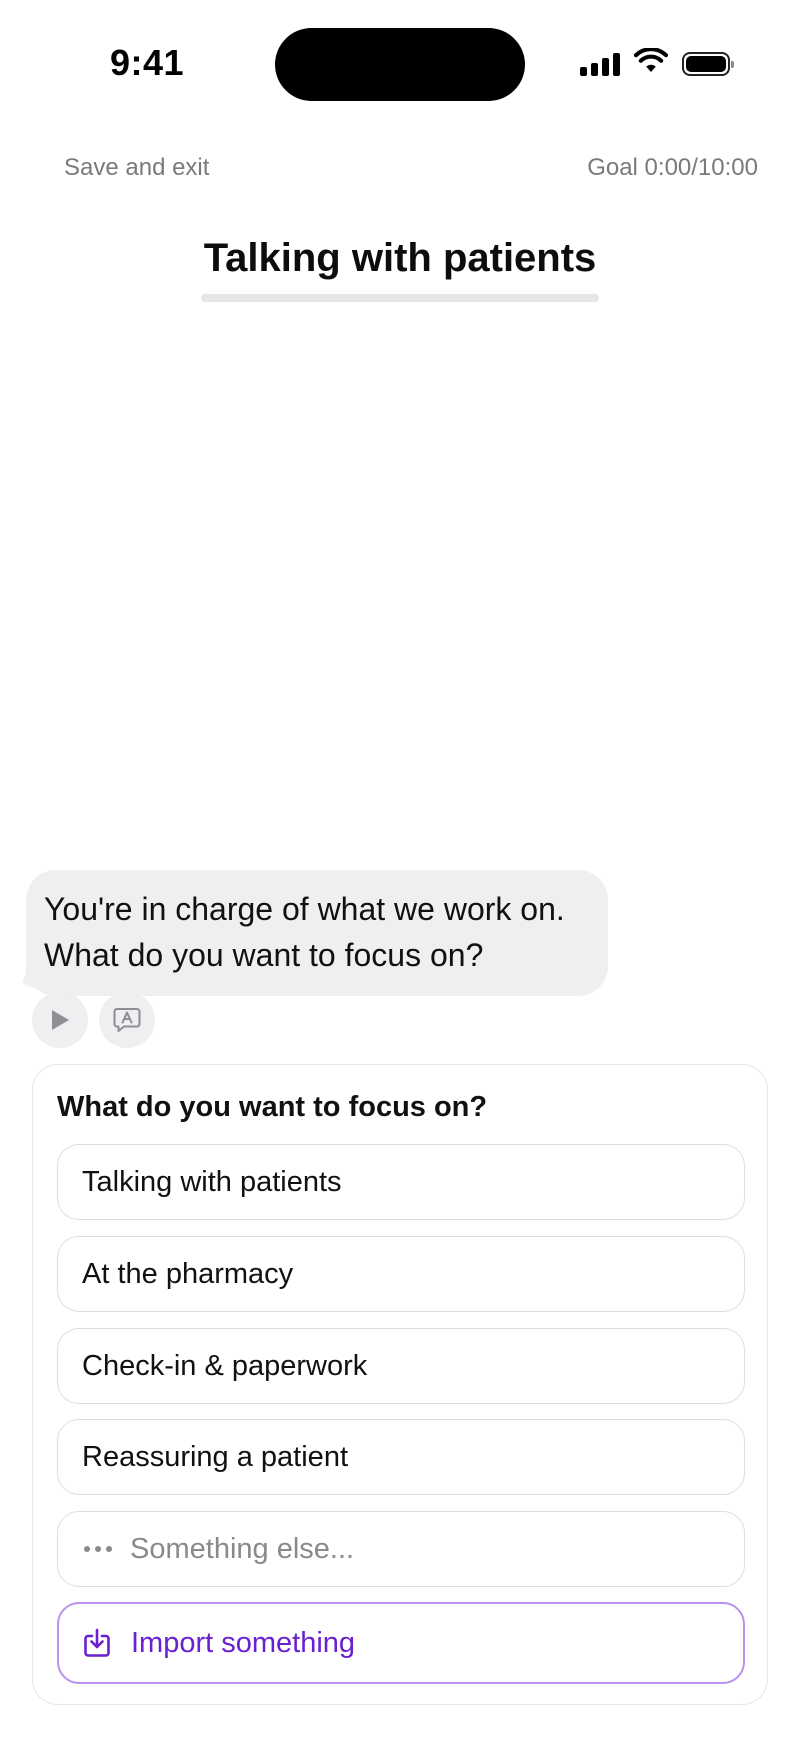 The height and width of the screenshot is (1739, 800). I want to click on status-icons, so click(657, 63).